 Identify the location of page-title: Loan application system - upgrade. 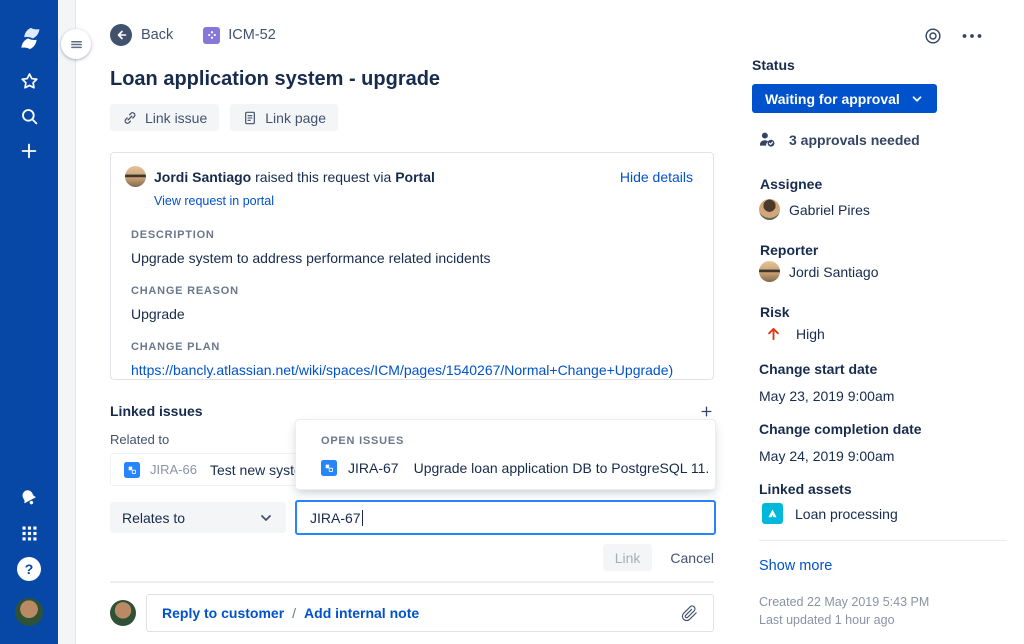
(275, 79).